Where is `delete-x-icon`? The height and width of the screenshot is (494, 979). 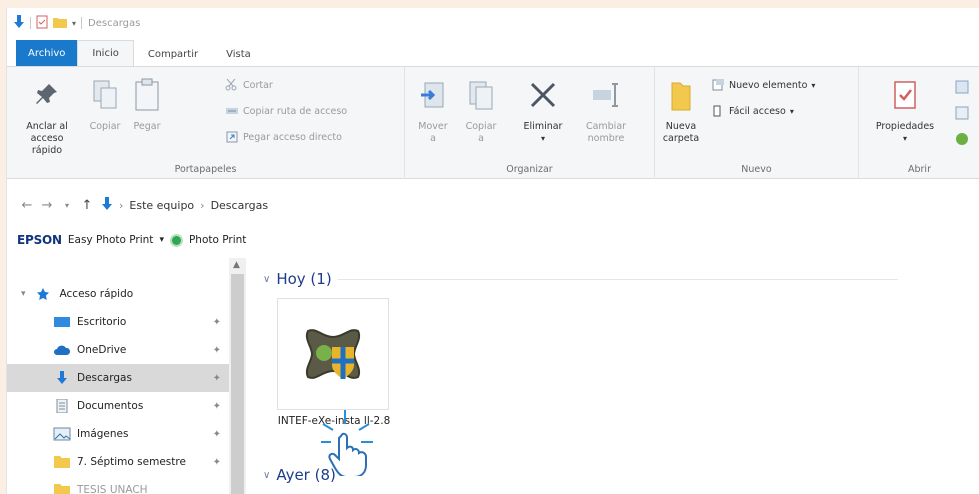 delete-x-icon is located at coordinates (543, 95).